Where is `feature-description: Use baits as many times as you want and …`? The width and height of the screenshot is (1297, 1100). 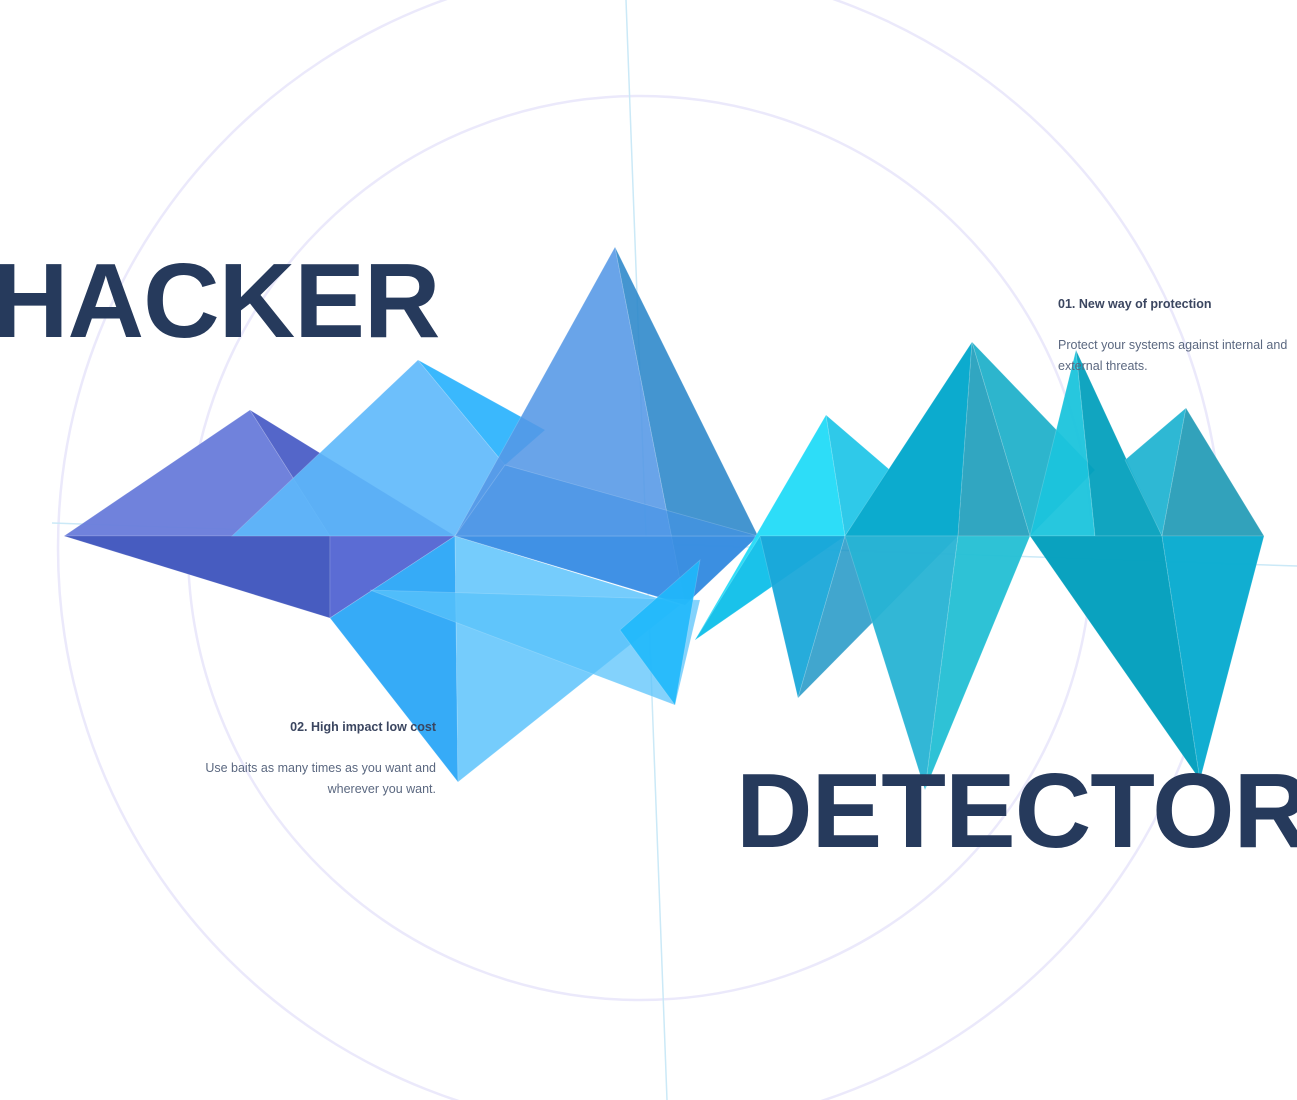
feature-description: Use baits as many times as you want and … is located at coordinates (320, 778).